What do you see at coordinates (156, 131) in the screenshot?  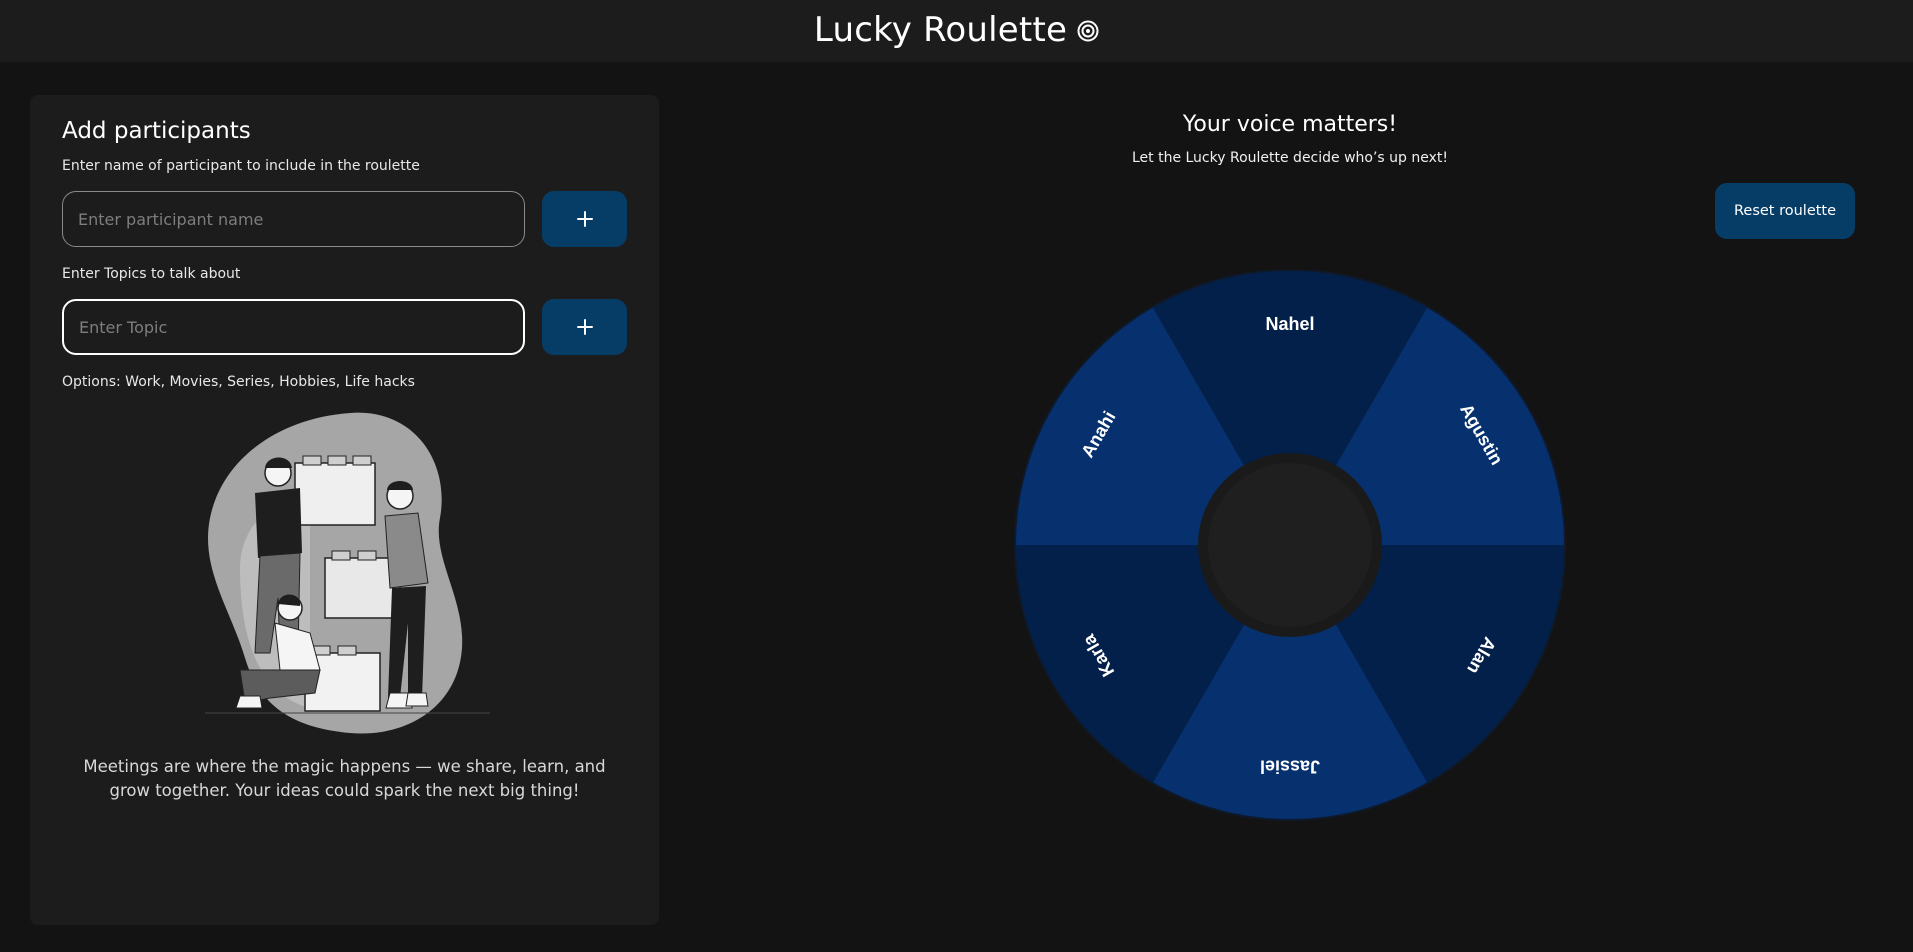 I see `panel-title: Add participants` at bounding box center [156, 131].